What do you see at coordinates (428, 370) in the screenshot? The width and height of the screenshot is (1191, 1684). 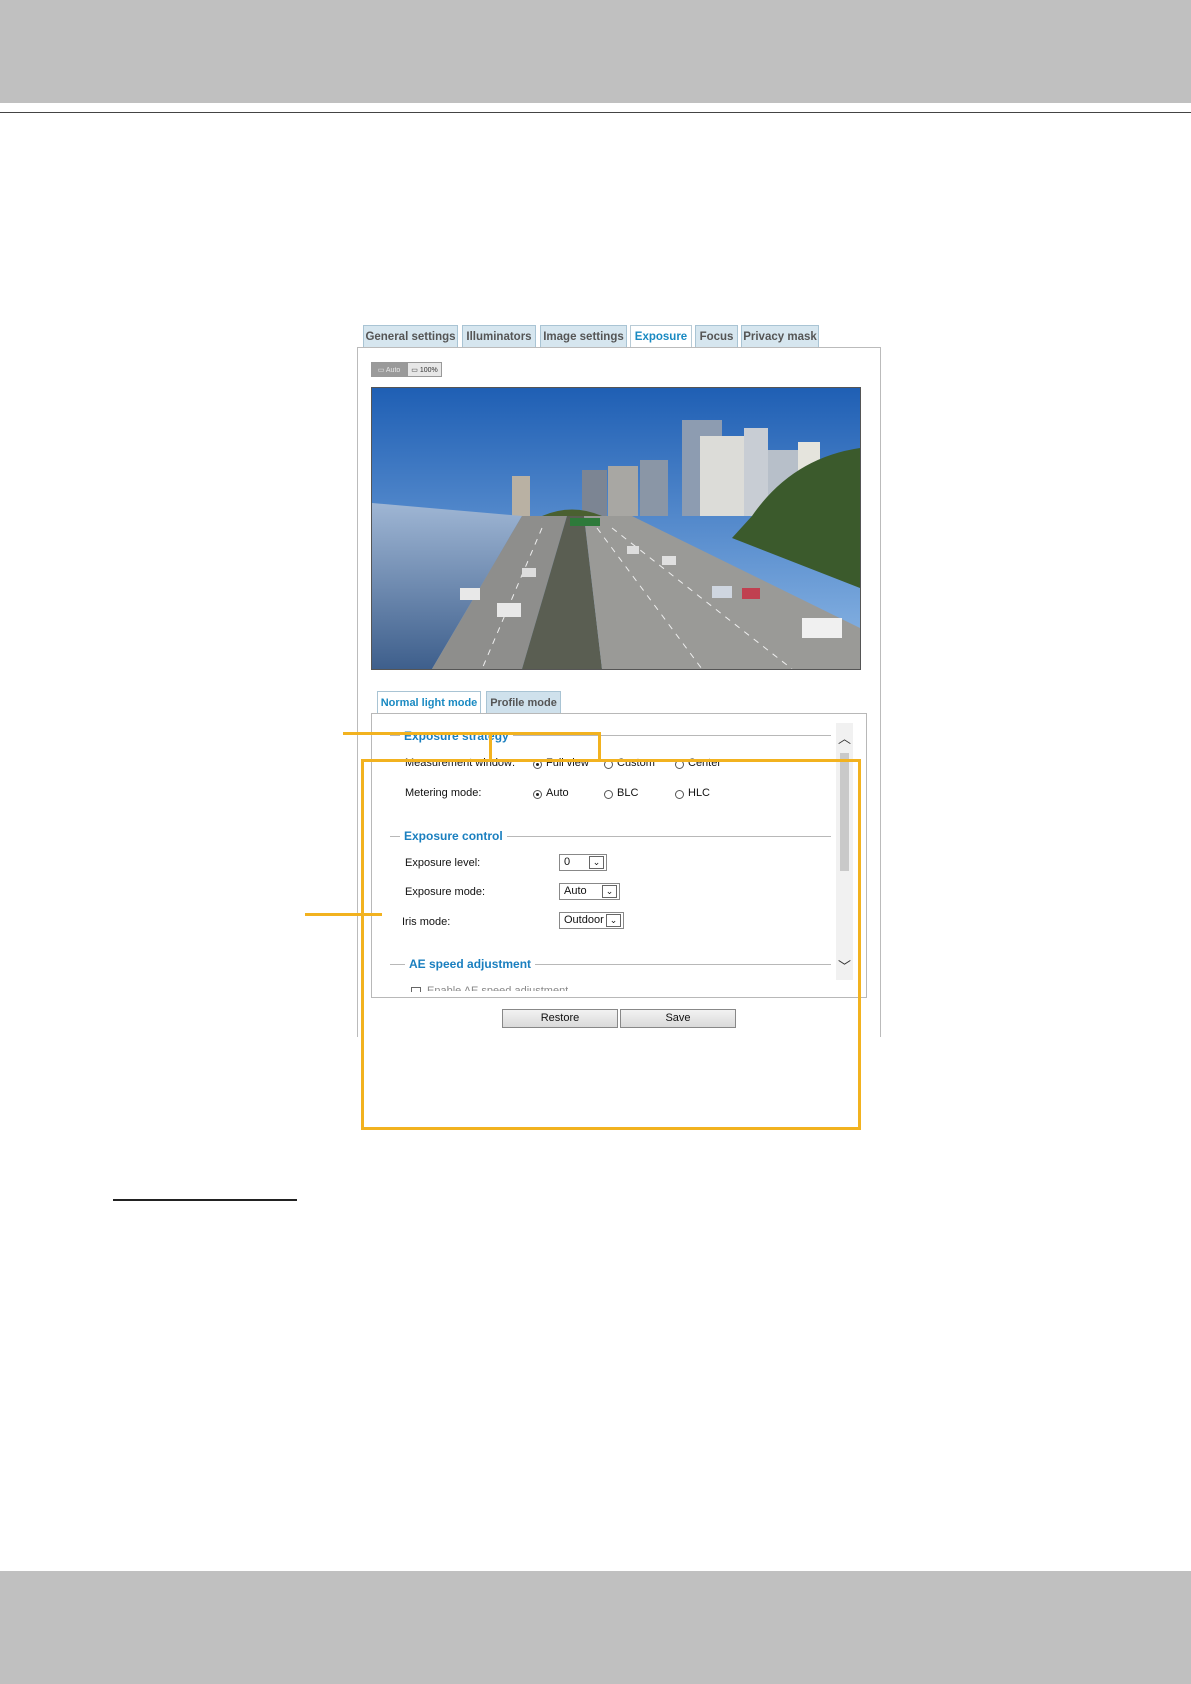 I see `zoom-100-label: 100%` at bounding box center [428, 370].